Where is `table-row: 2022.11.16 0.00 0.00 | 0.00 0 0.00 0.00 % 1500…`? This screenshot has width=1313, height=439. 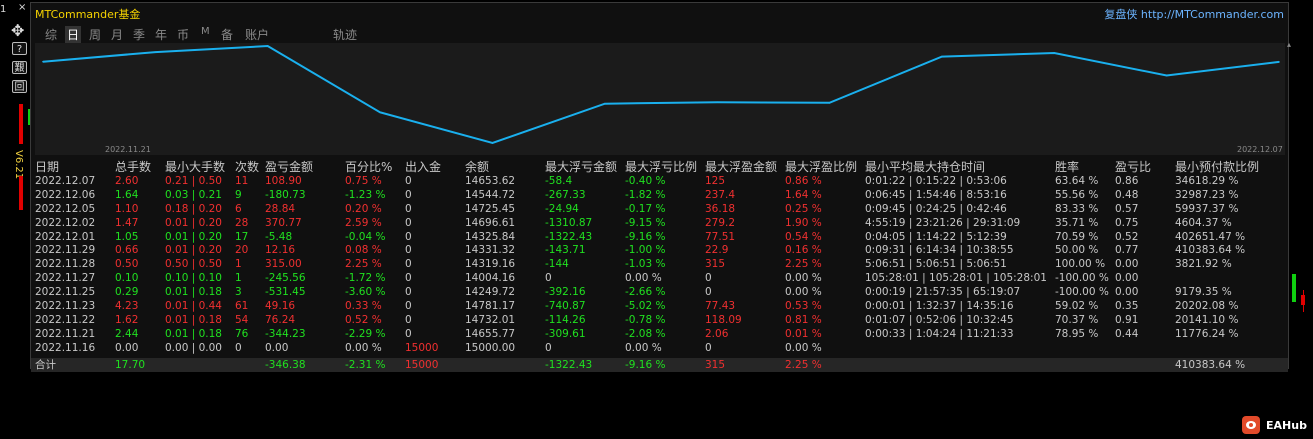
table-row: 2022.11.16 0.00 0.00 | 0.00 0 0.00 0.00 % 1500… is located at coordinates (659, 349).